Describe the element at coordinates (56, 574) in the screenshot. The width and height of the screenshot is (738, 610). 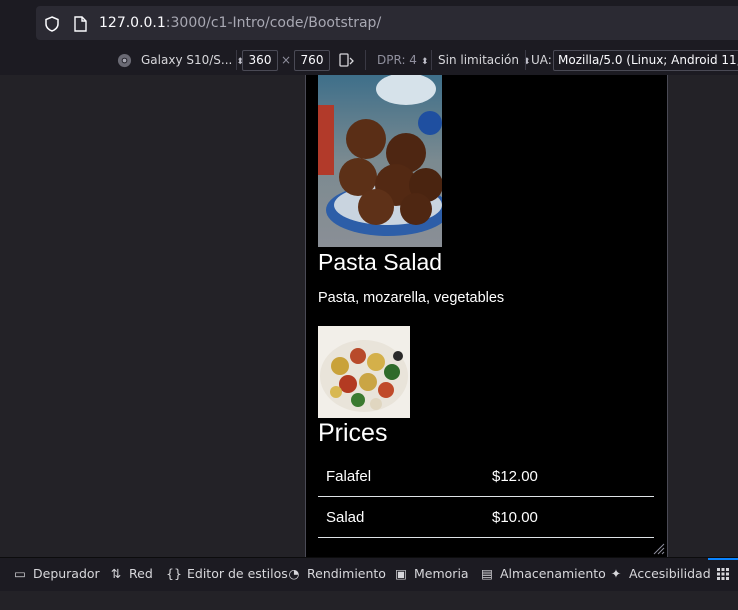
I see `tab-debugger: ▭ Depurador` at that location.